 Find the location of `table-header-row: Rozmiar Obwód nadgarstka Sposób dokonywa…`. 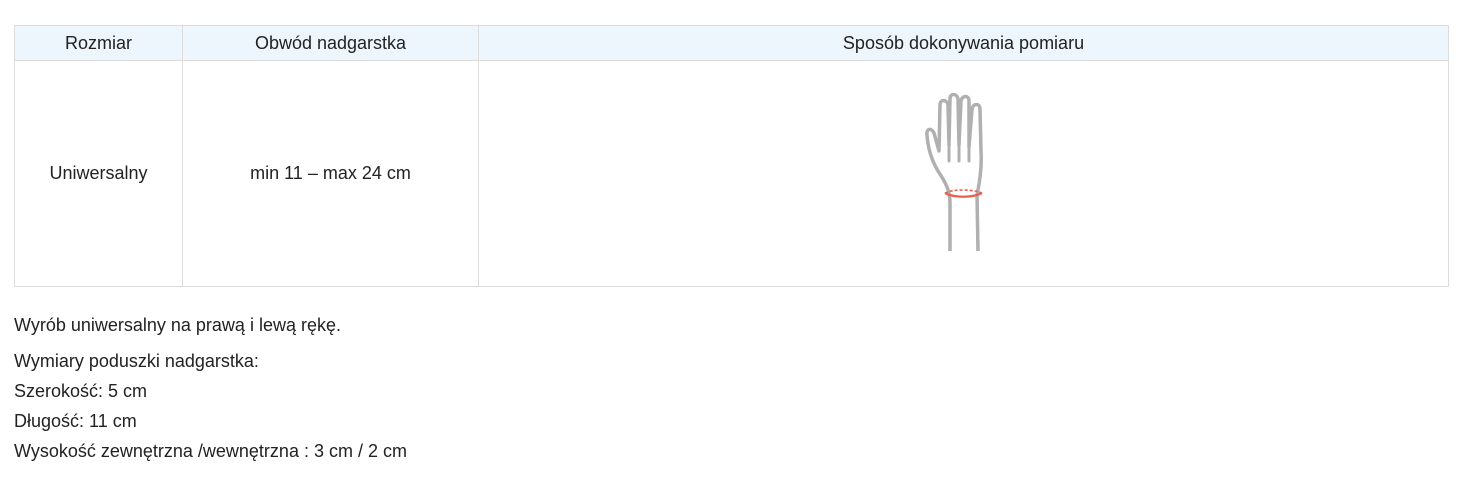

table-header-row: Rozmiar Obwód nadgarstka Sposób dokonywa… is located at coordinates (731, 43).